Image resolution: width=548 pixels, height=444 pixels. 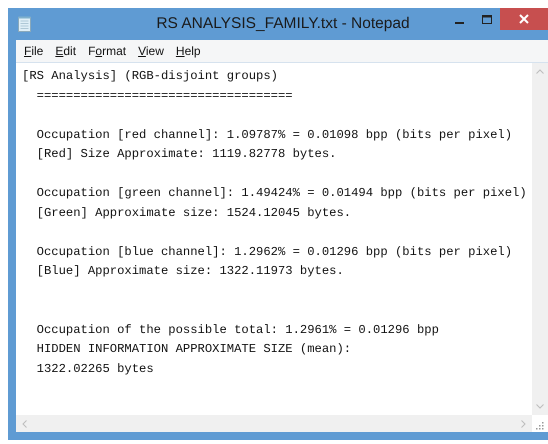 I want to click on text-line: Occupation of the possible total: 1.2961% = 0.01296 bpp, so click(x=237, y=330).